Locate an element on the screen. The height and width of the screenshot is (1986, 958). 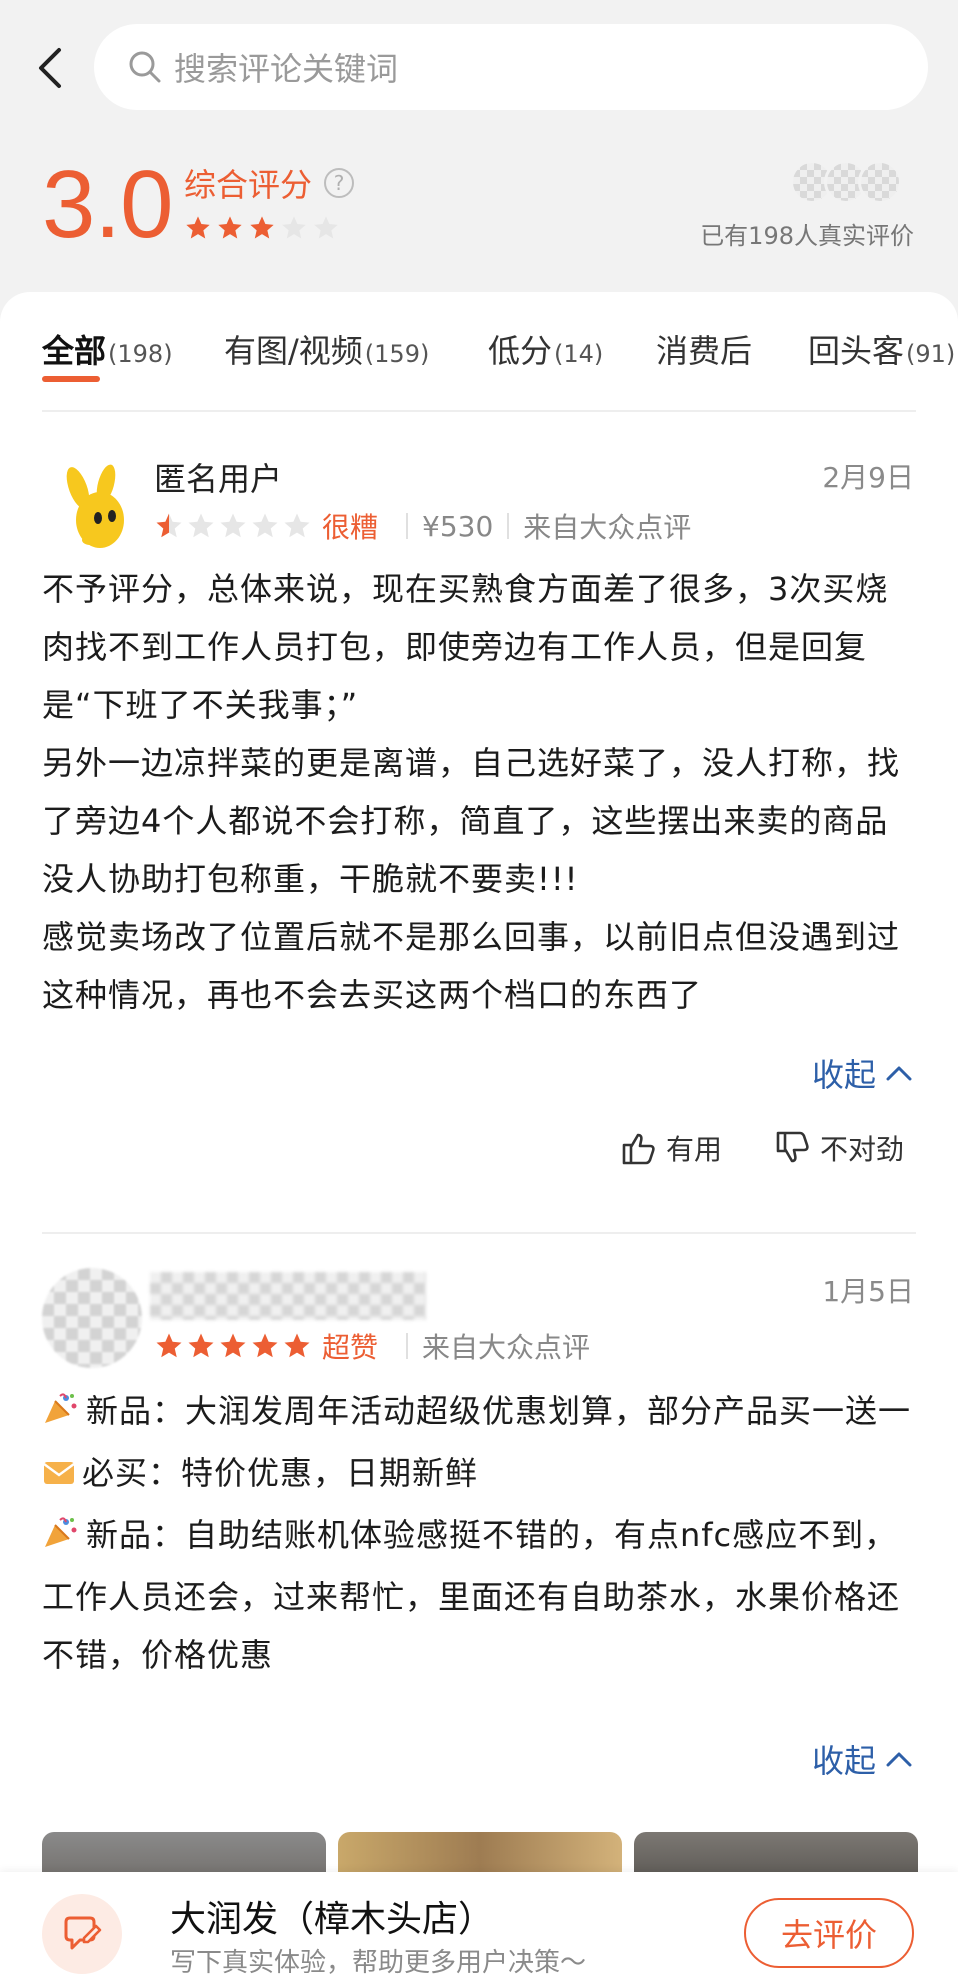
review-price: ¥530 is located at coordinates (458, 526).